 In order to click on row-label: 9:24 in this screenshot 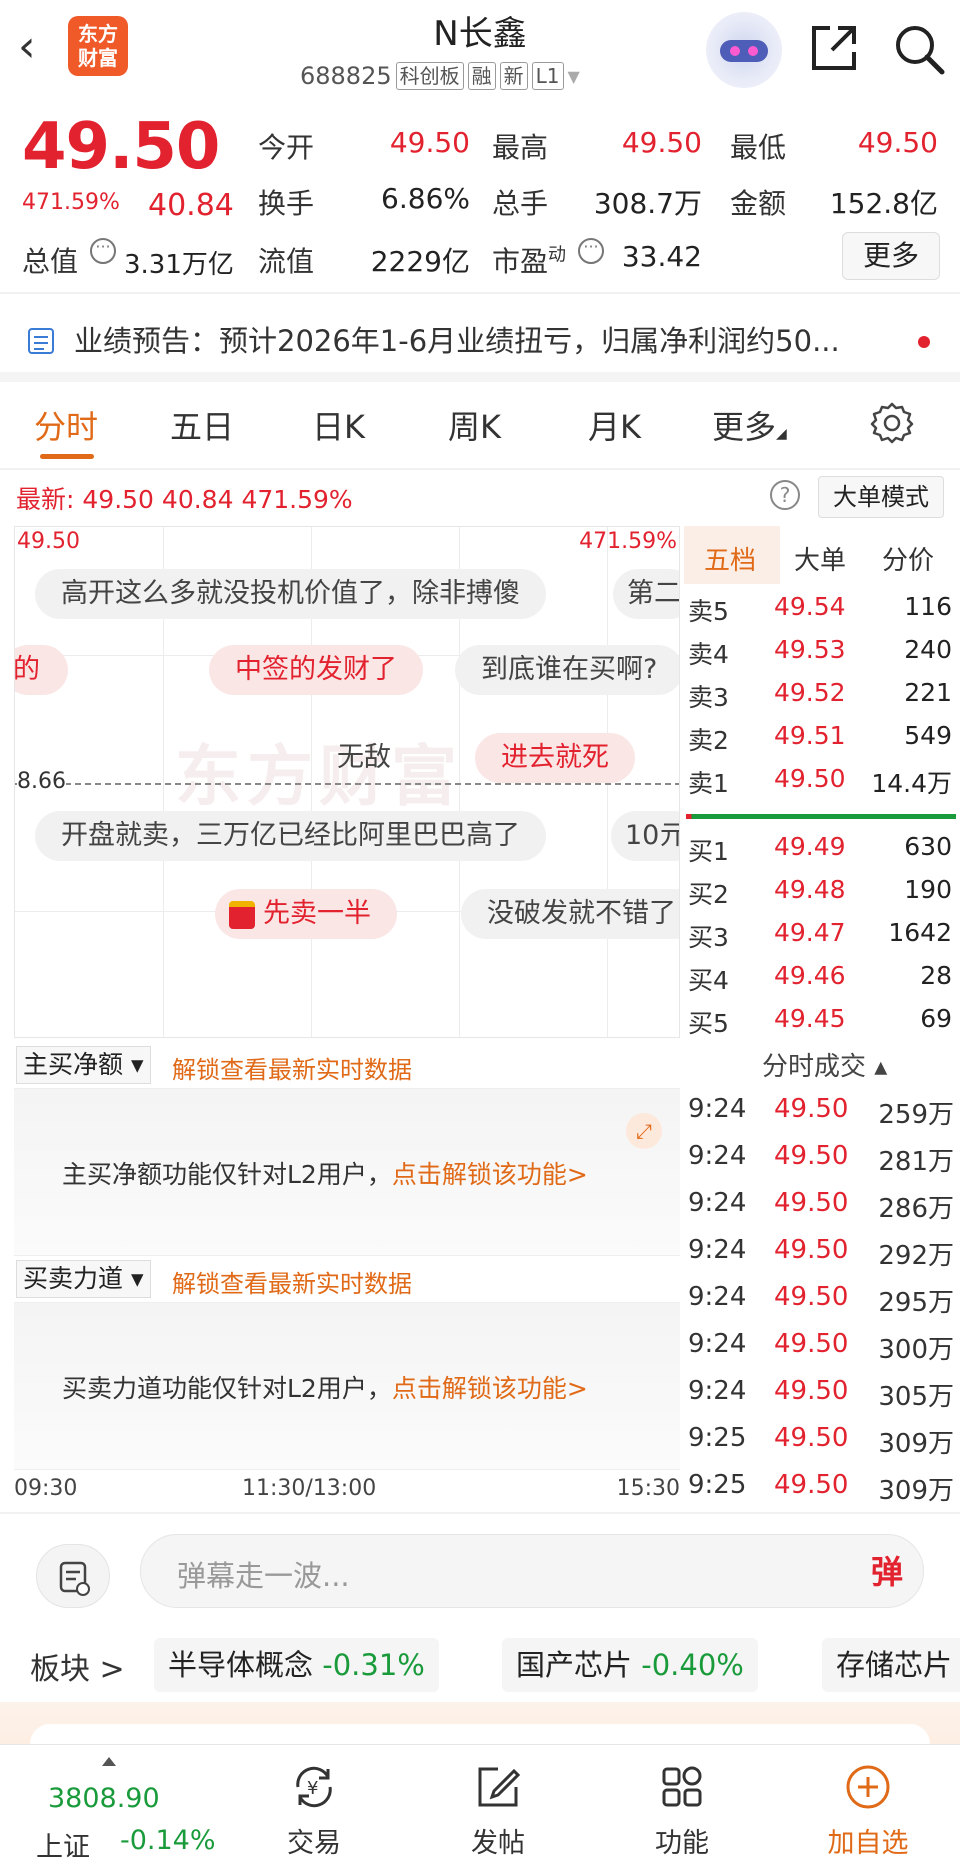, I will do `click(717, 1203)`.